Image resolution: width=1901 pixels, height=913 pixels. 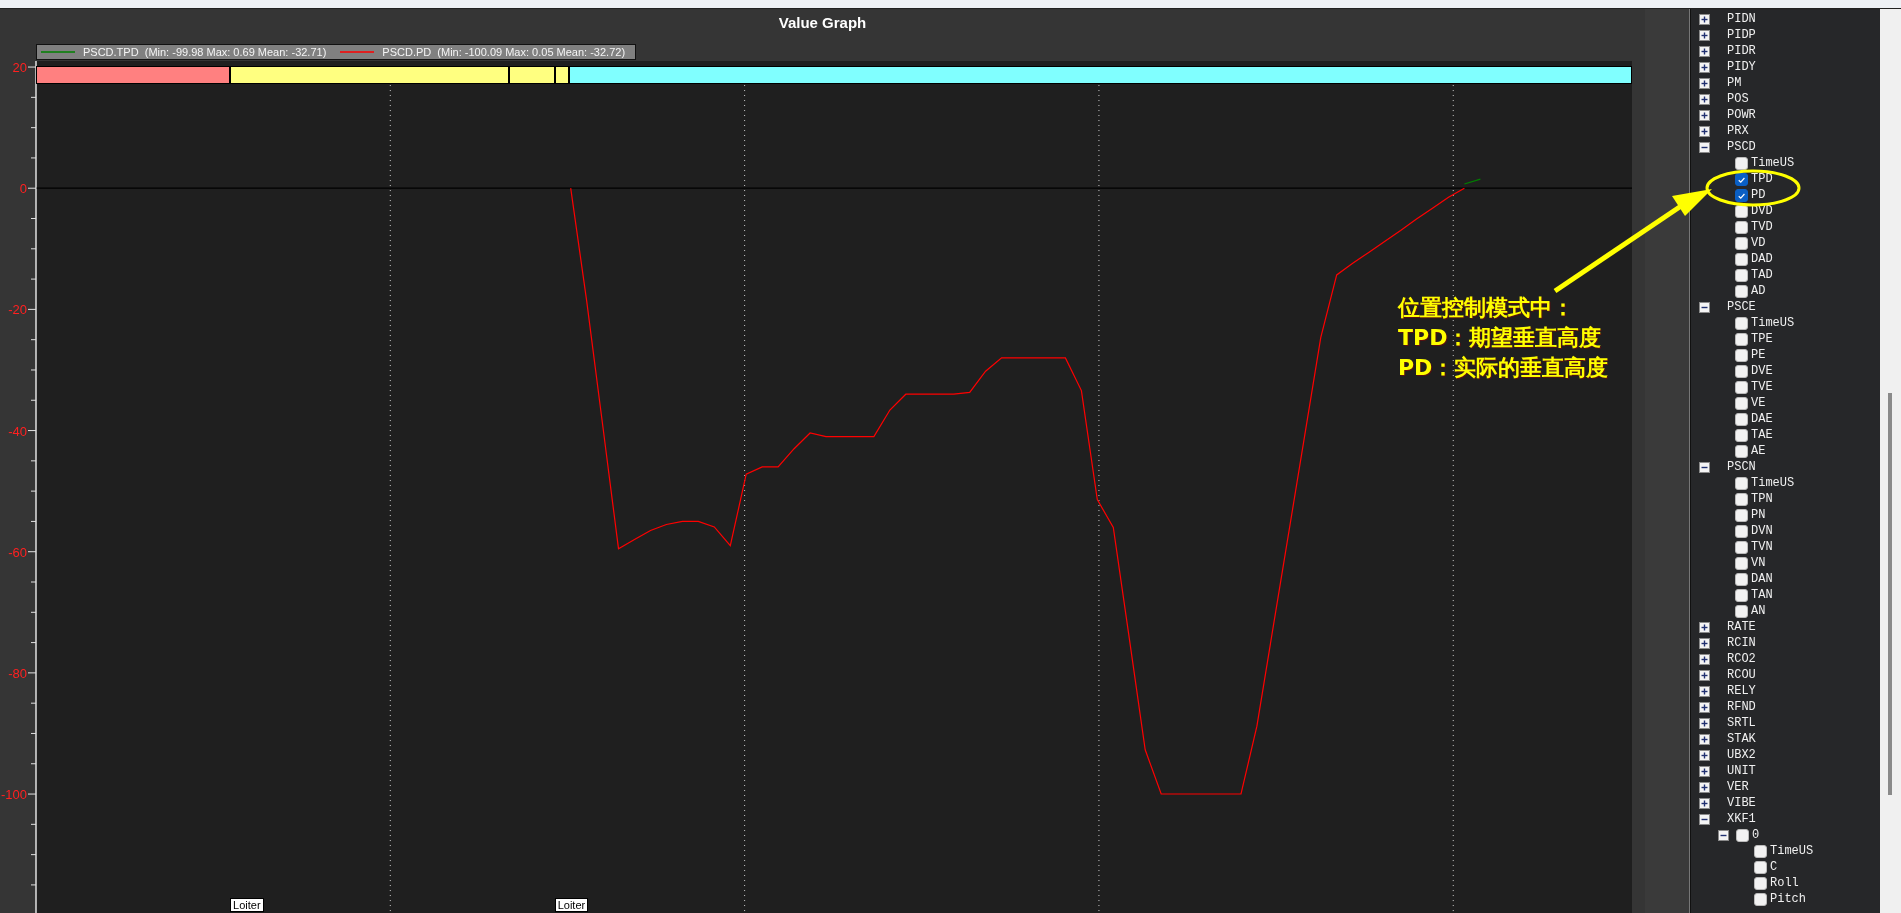 I want to click on tree-item-label: POS, so click(x=1738, y=99).